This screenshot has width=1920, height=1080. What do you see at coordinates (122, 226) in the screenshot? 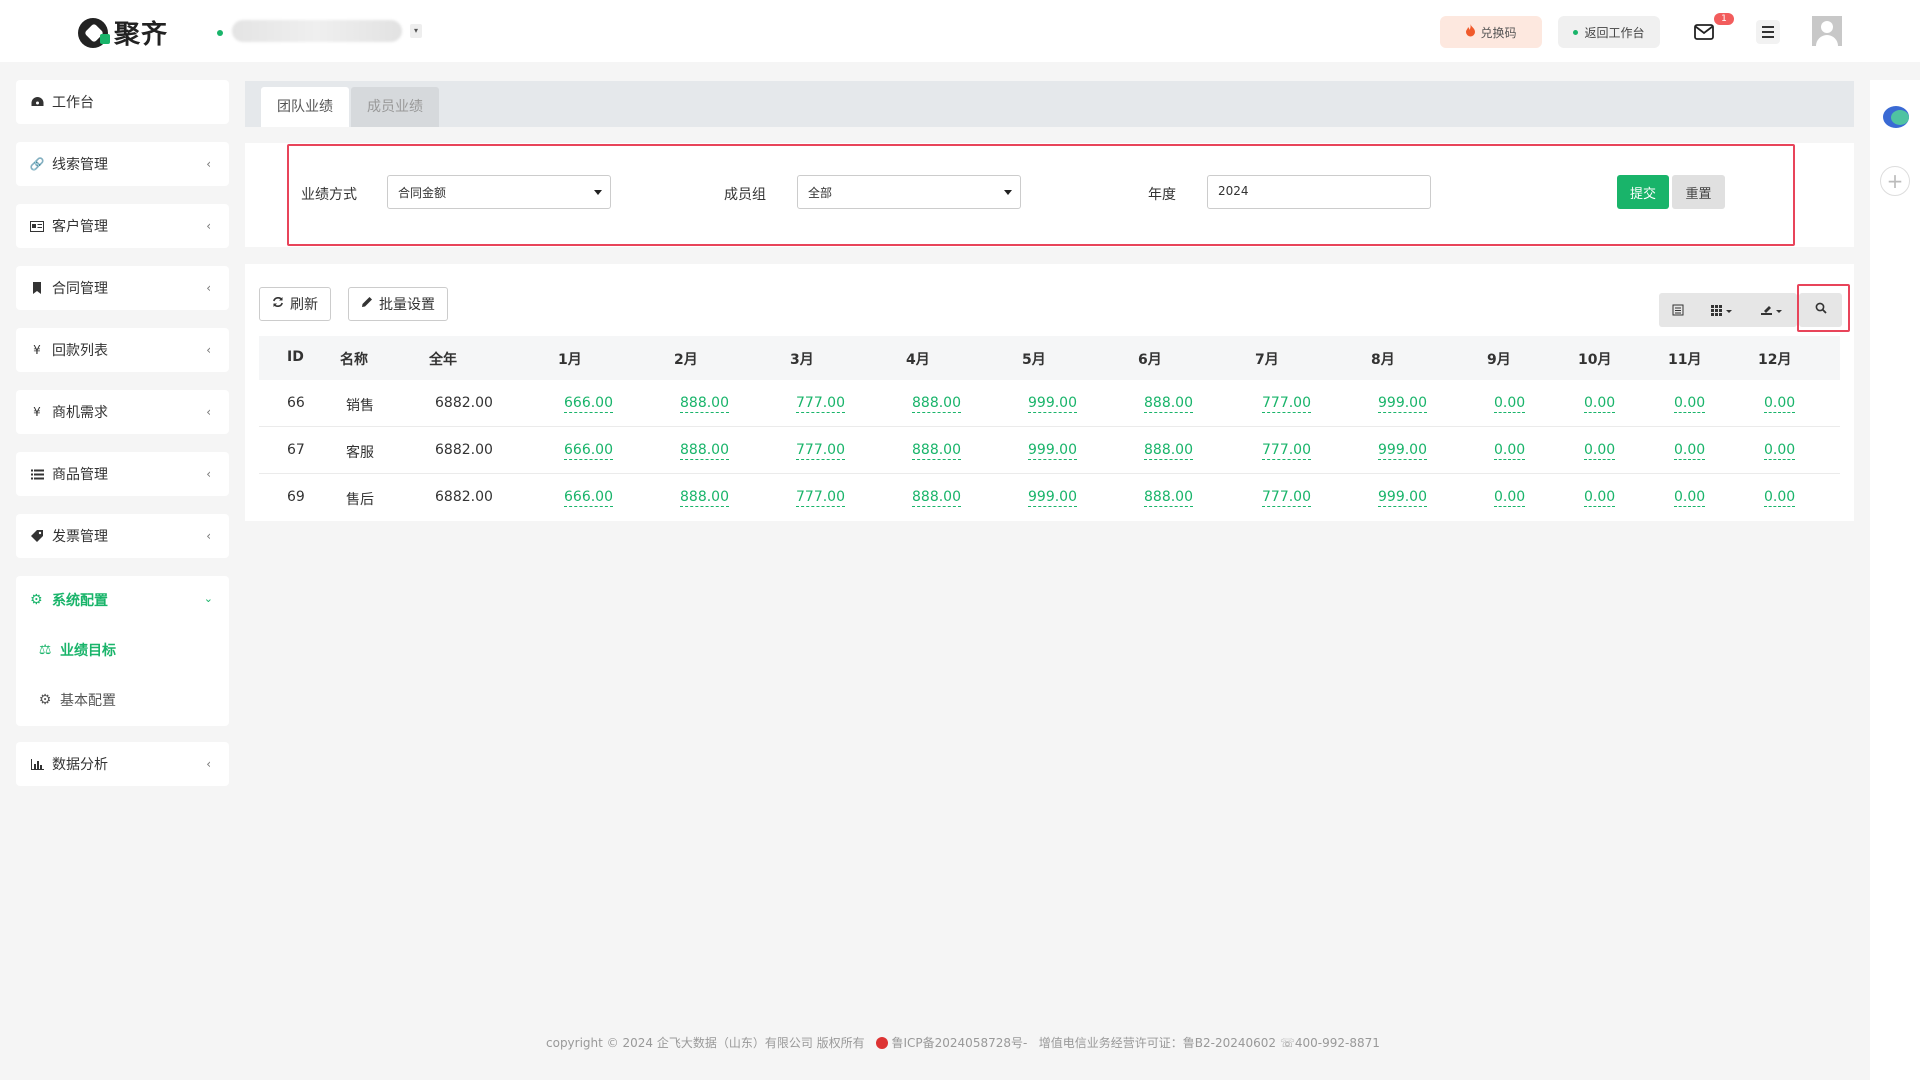
I see `sidebar-item-customers: 客户管理 ‹` at bounding box center [122, 226].